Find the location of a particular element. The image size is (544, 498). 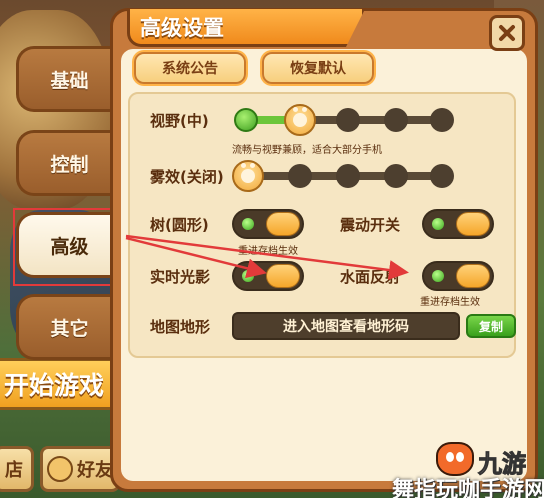

view-distance-knob is located at coordinates (300, 120).